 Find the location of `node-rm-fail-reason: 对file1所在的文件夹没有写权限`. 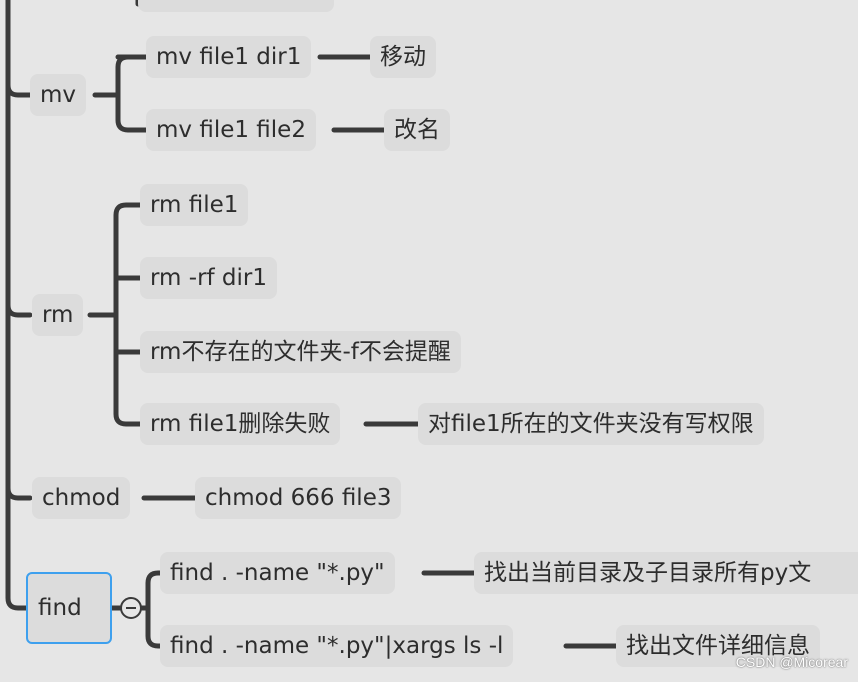

node-rm-fail-reason: 对file1所在的文件夹没有写权限 is located at coordinates (591, 424).